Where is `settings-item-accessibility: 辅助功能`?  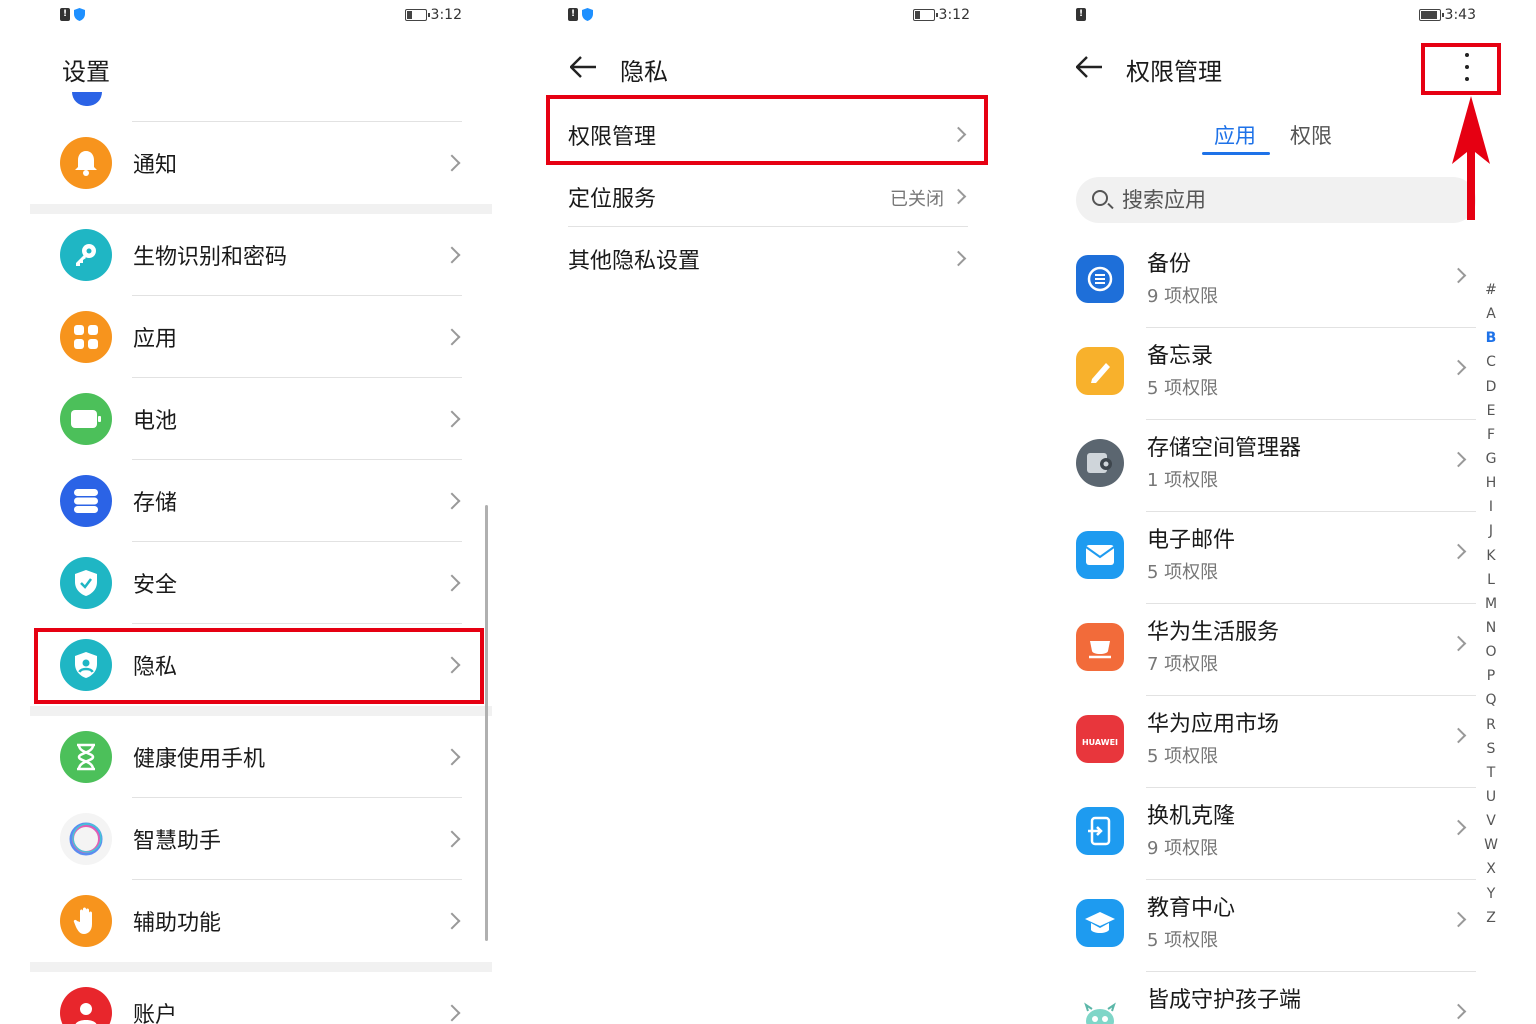
settings-item-accessibility: 辅助功能 is located at coordinates (261, 921).